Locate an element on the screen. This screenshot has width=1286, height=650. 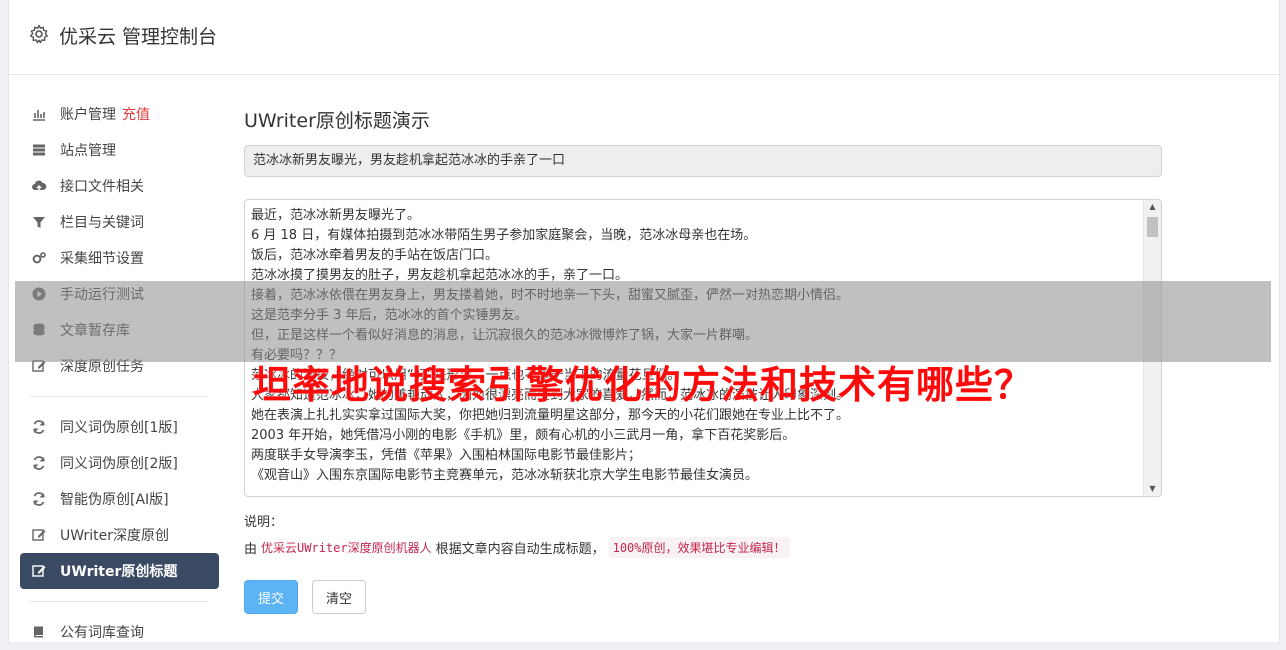
sidebar-item-label: 接口文件相关 is located at coordinates (102, 187).